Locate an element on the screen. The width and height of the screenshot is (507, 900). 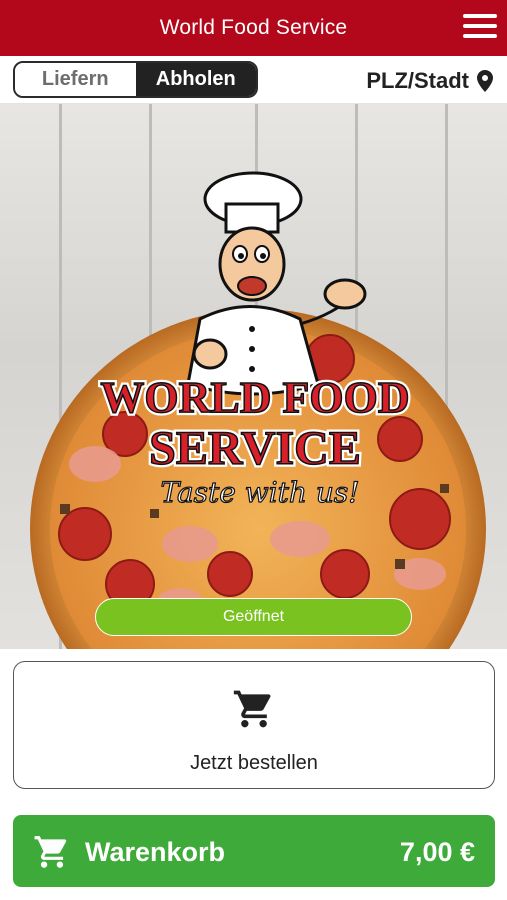
delivery-mode-toggle: Liefern Abholen is located at coordinates (135, 79).